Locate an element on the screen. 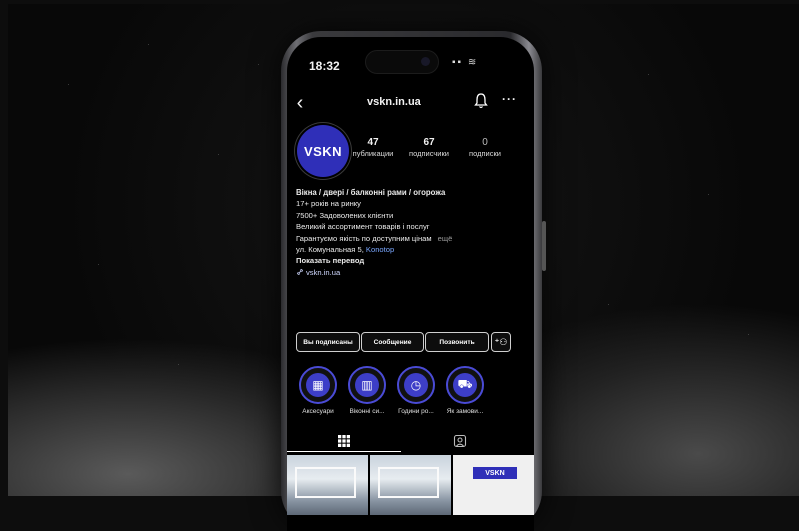  active-tab-indicator is located at coordinates (344, 451).